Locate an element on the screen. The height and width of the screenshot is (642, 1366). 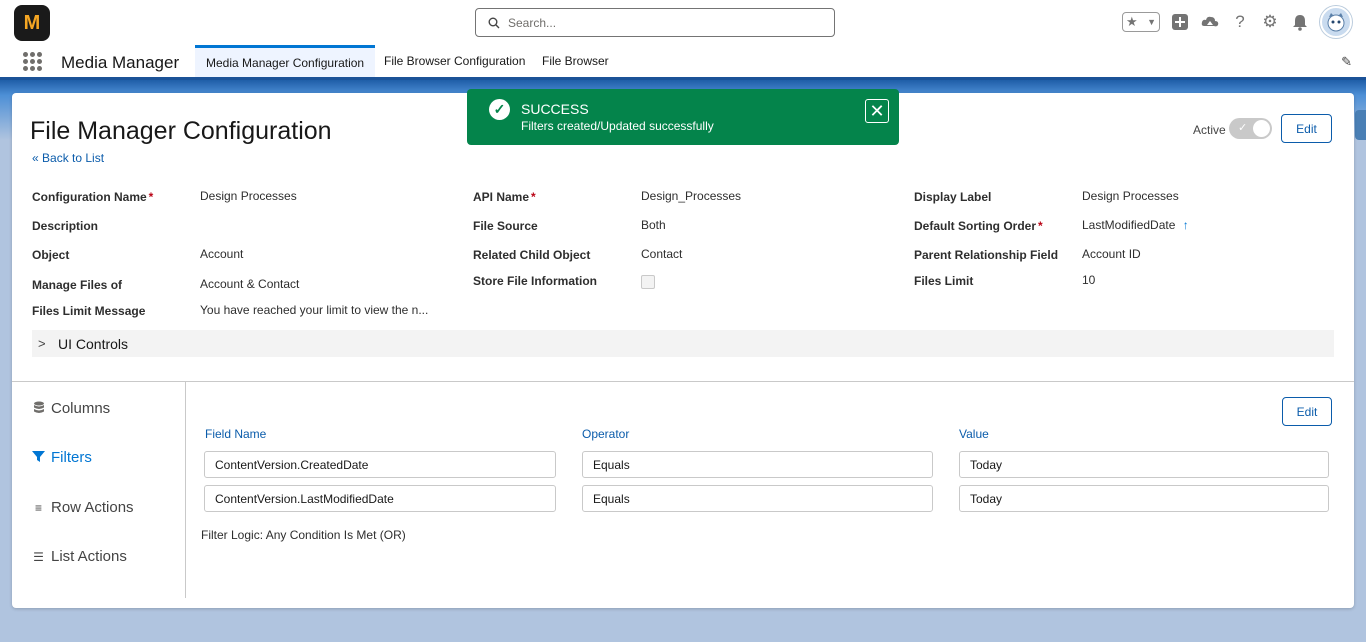
files-limit-value: 10 is located at coordinates (1089, 280).